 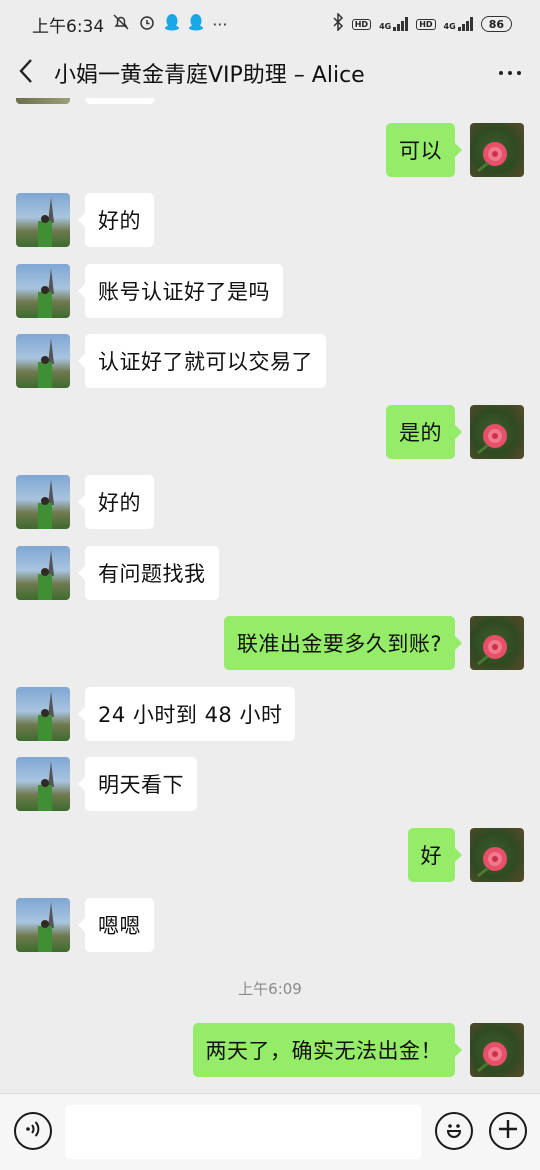 I want to click on message-incoming: 有问题找我, so click(x=136, y=573).